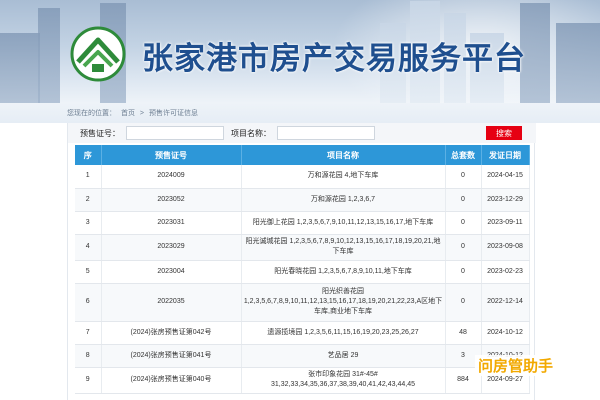  Describe the element at coordinates (88, 272) in the screenshot. I see `cell-index: 5` at that location.